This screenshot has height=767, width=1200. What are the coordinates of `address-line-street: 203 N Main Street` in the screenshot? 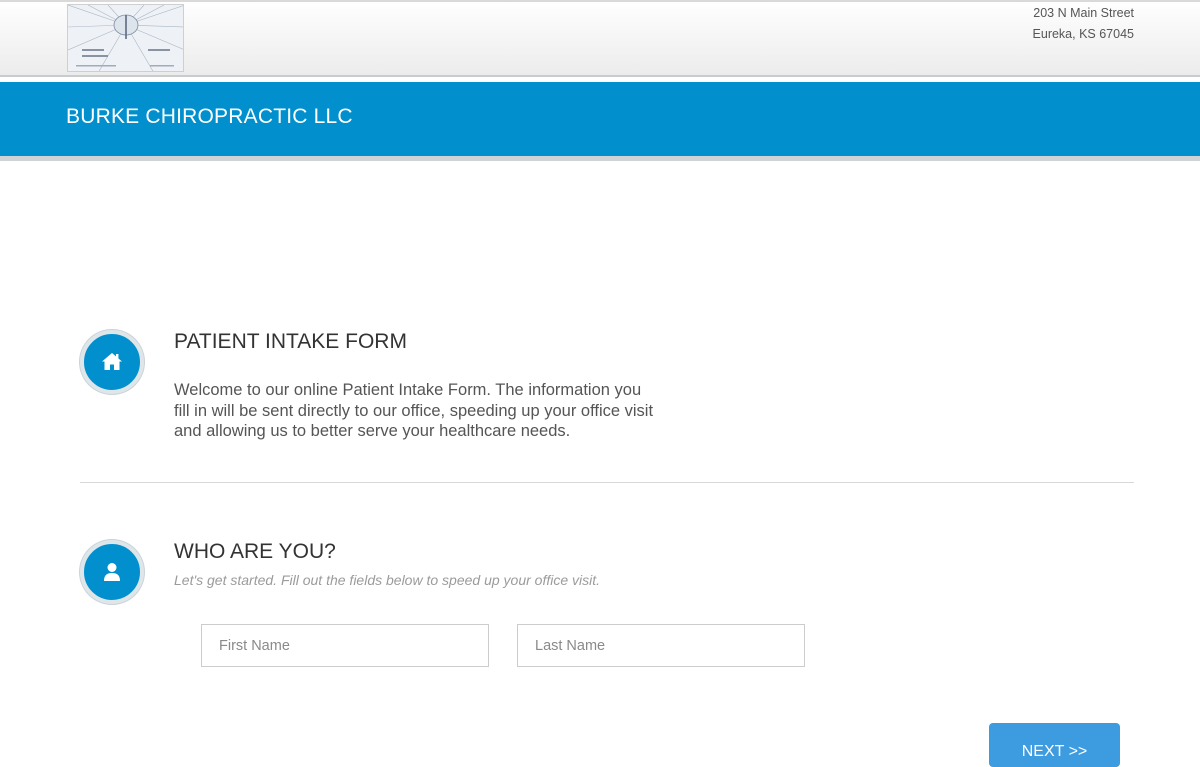 It's located at (1083, 13).